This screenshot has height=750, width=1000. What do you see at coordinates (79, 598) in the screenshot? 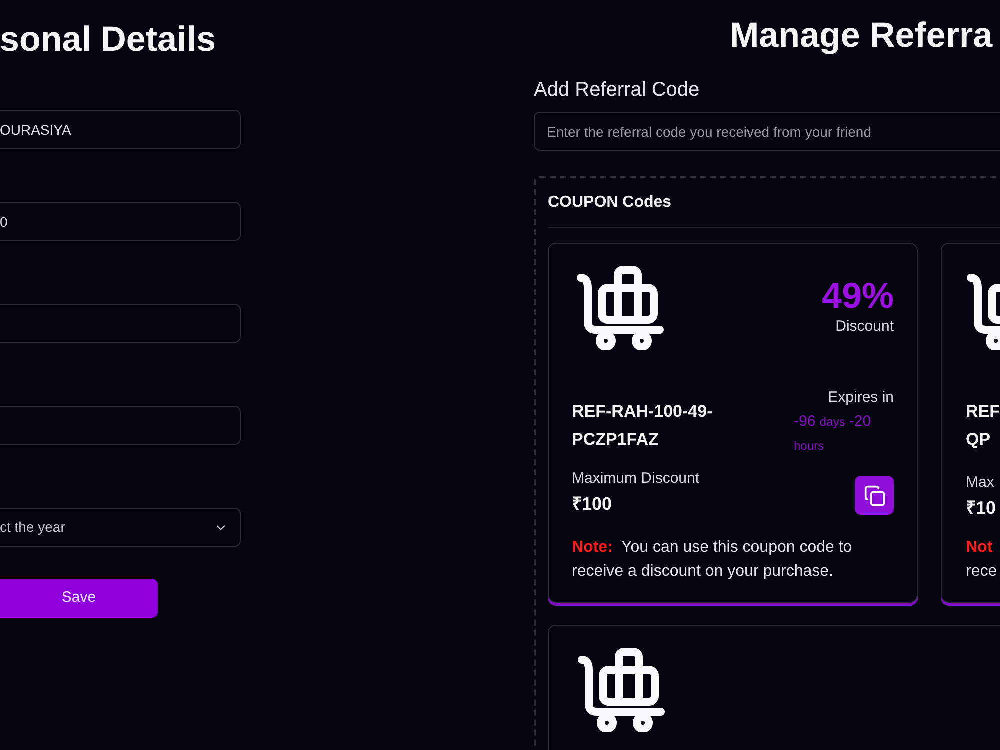
I see `save-button: Save` at bounding box center [79, 598].